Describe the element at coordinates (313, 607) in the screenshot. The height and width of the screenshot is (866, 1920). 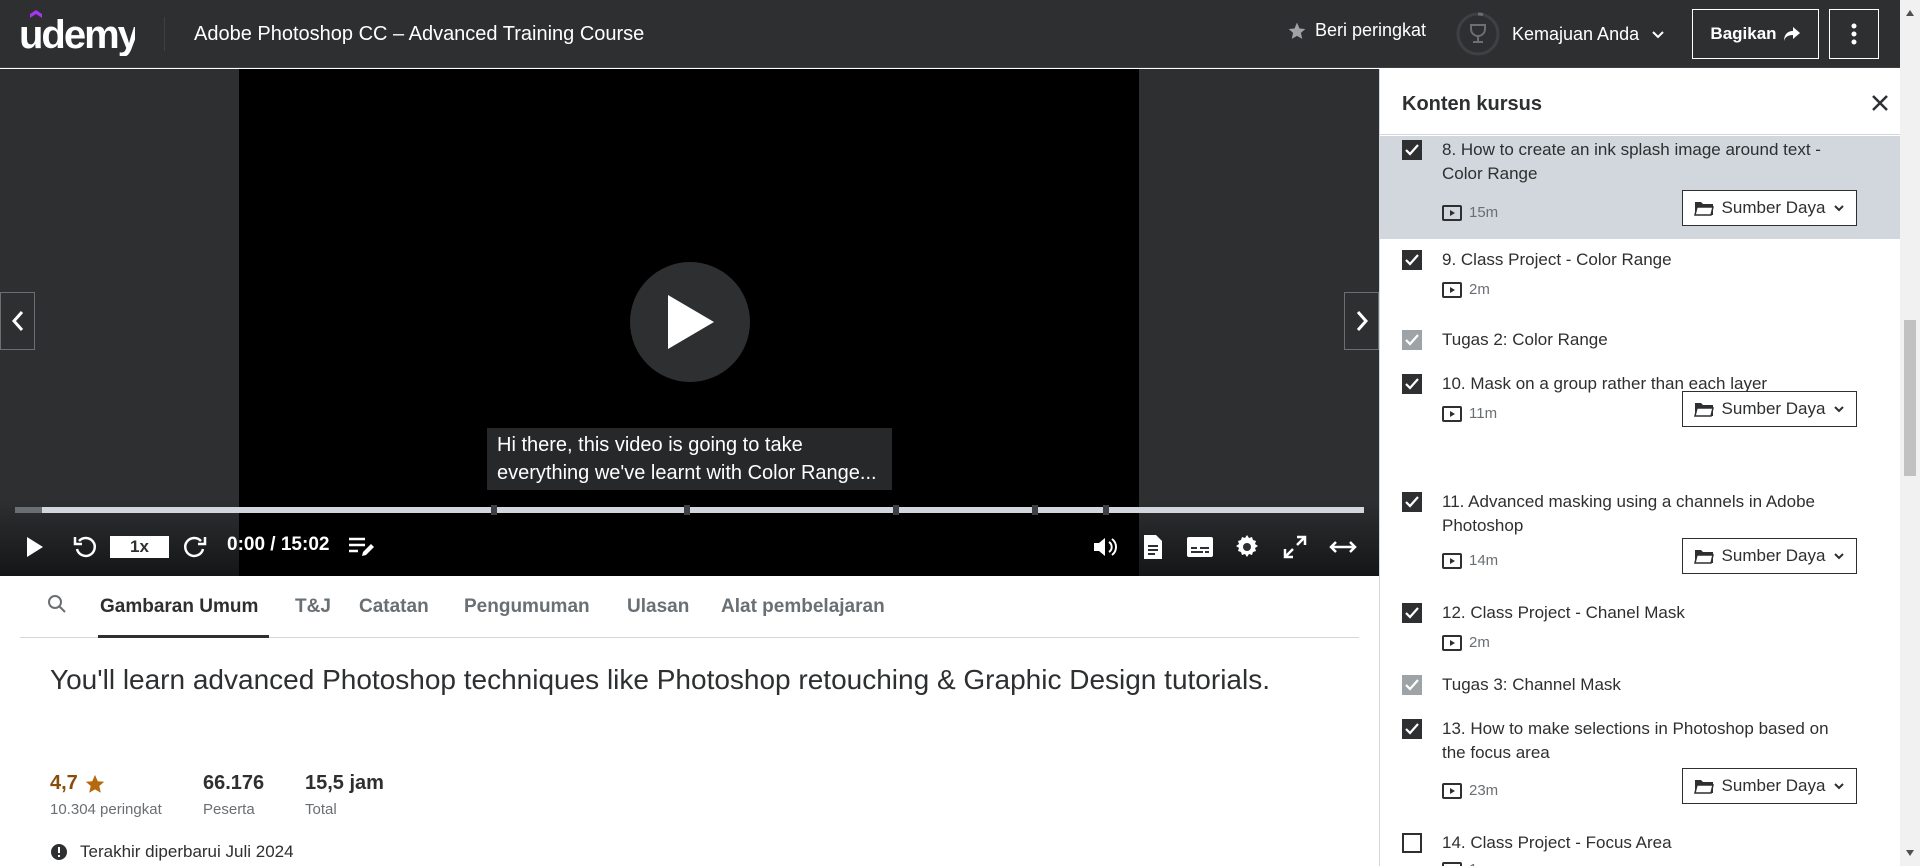
I see `tab-qa: T&J` at that location.